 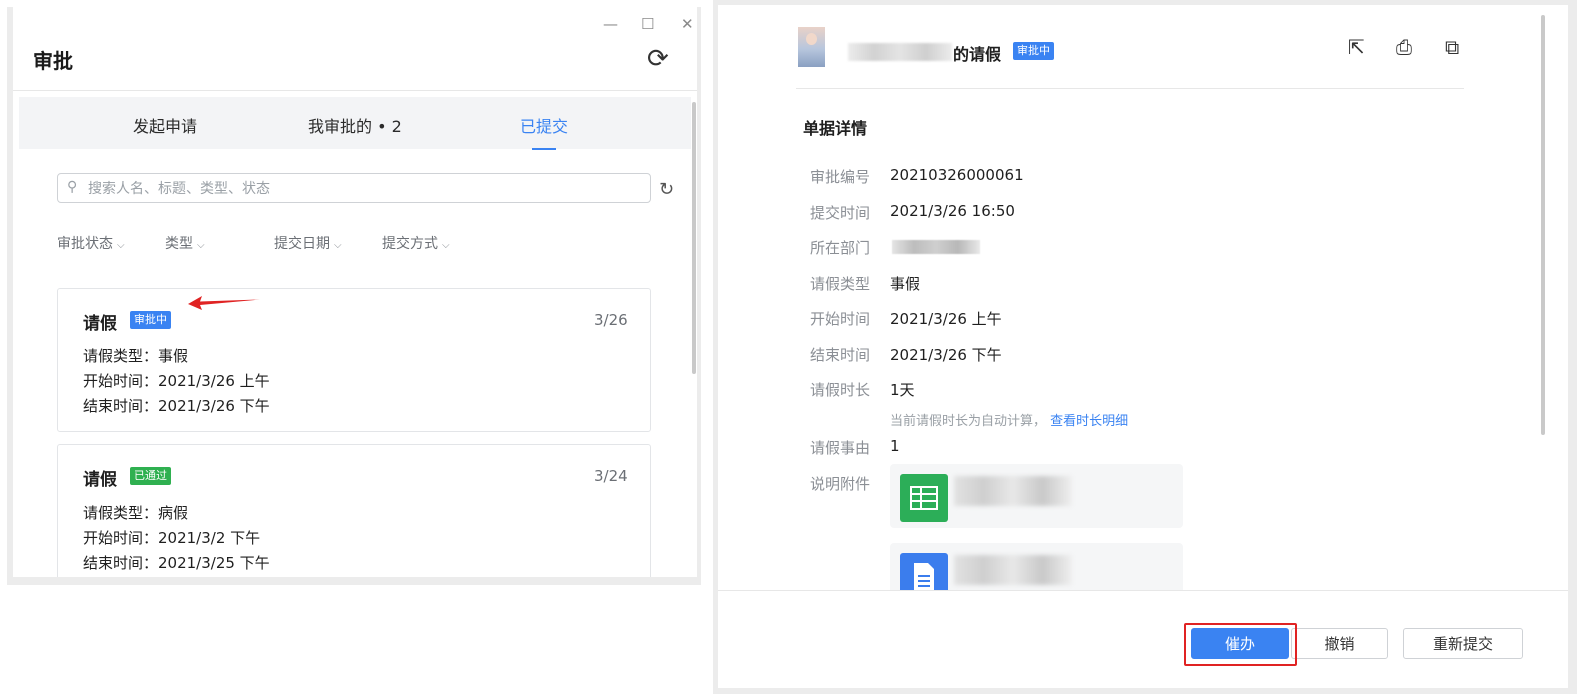 What do you see at coordinates (835, 128) in the screenshot?
I see `section-title: 单据详情` at bounding box center [835, 128].